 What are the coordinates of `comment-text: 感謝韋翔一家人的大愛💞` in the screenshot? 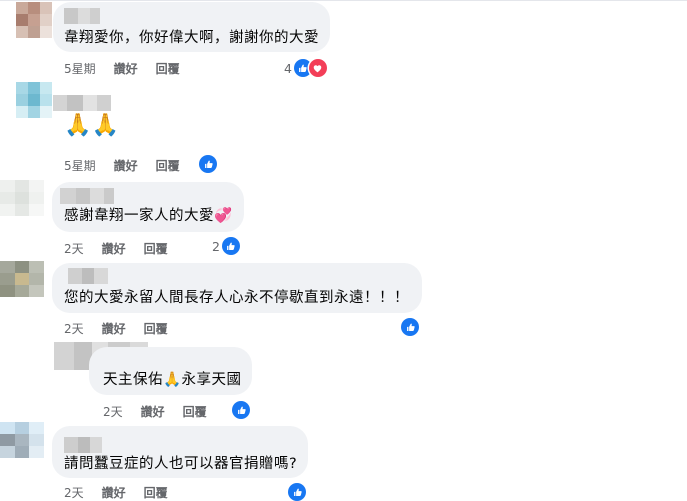 It's located at (148, 216).